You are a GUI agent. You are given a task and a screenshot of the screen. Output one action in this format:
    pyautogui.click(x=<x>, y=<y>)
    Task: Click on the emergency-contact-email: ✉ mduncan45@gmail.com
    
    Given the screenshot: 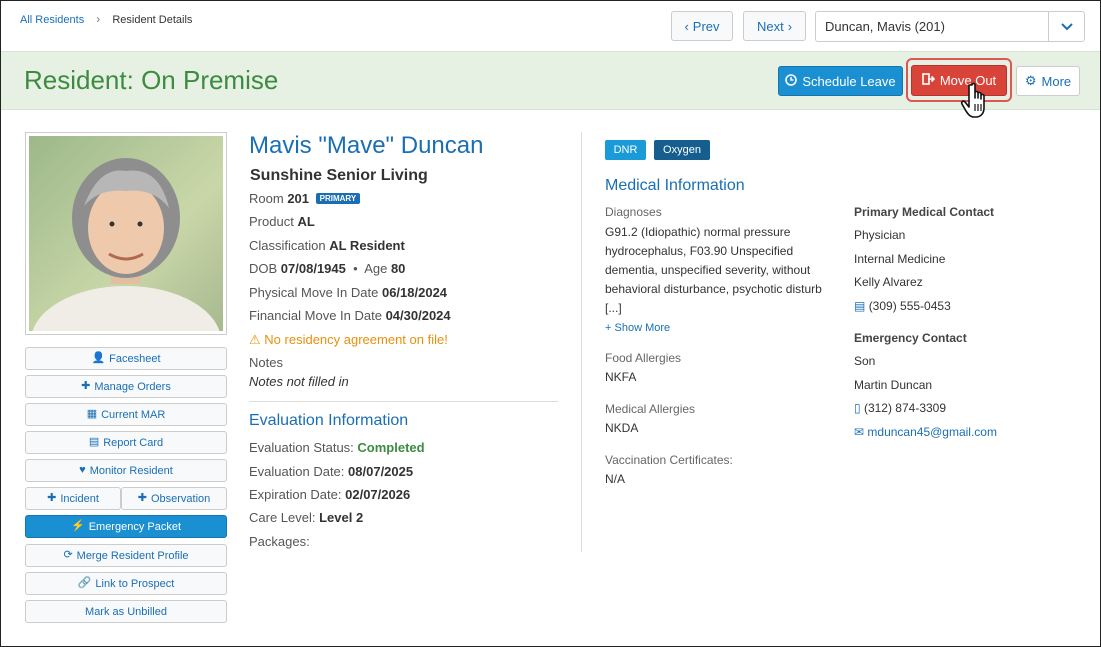 What is the action you would take?
    pyautogui.click(x=925, y=432)
    